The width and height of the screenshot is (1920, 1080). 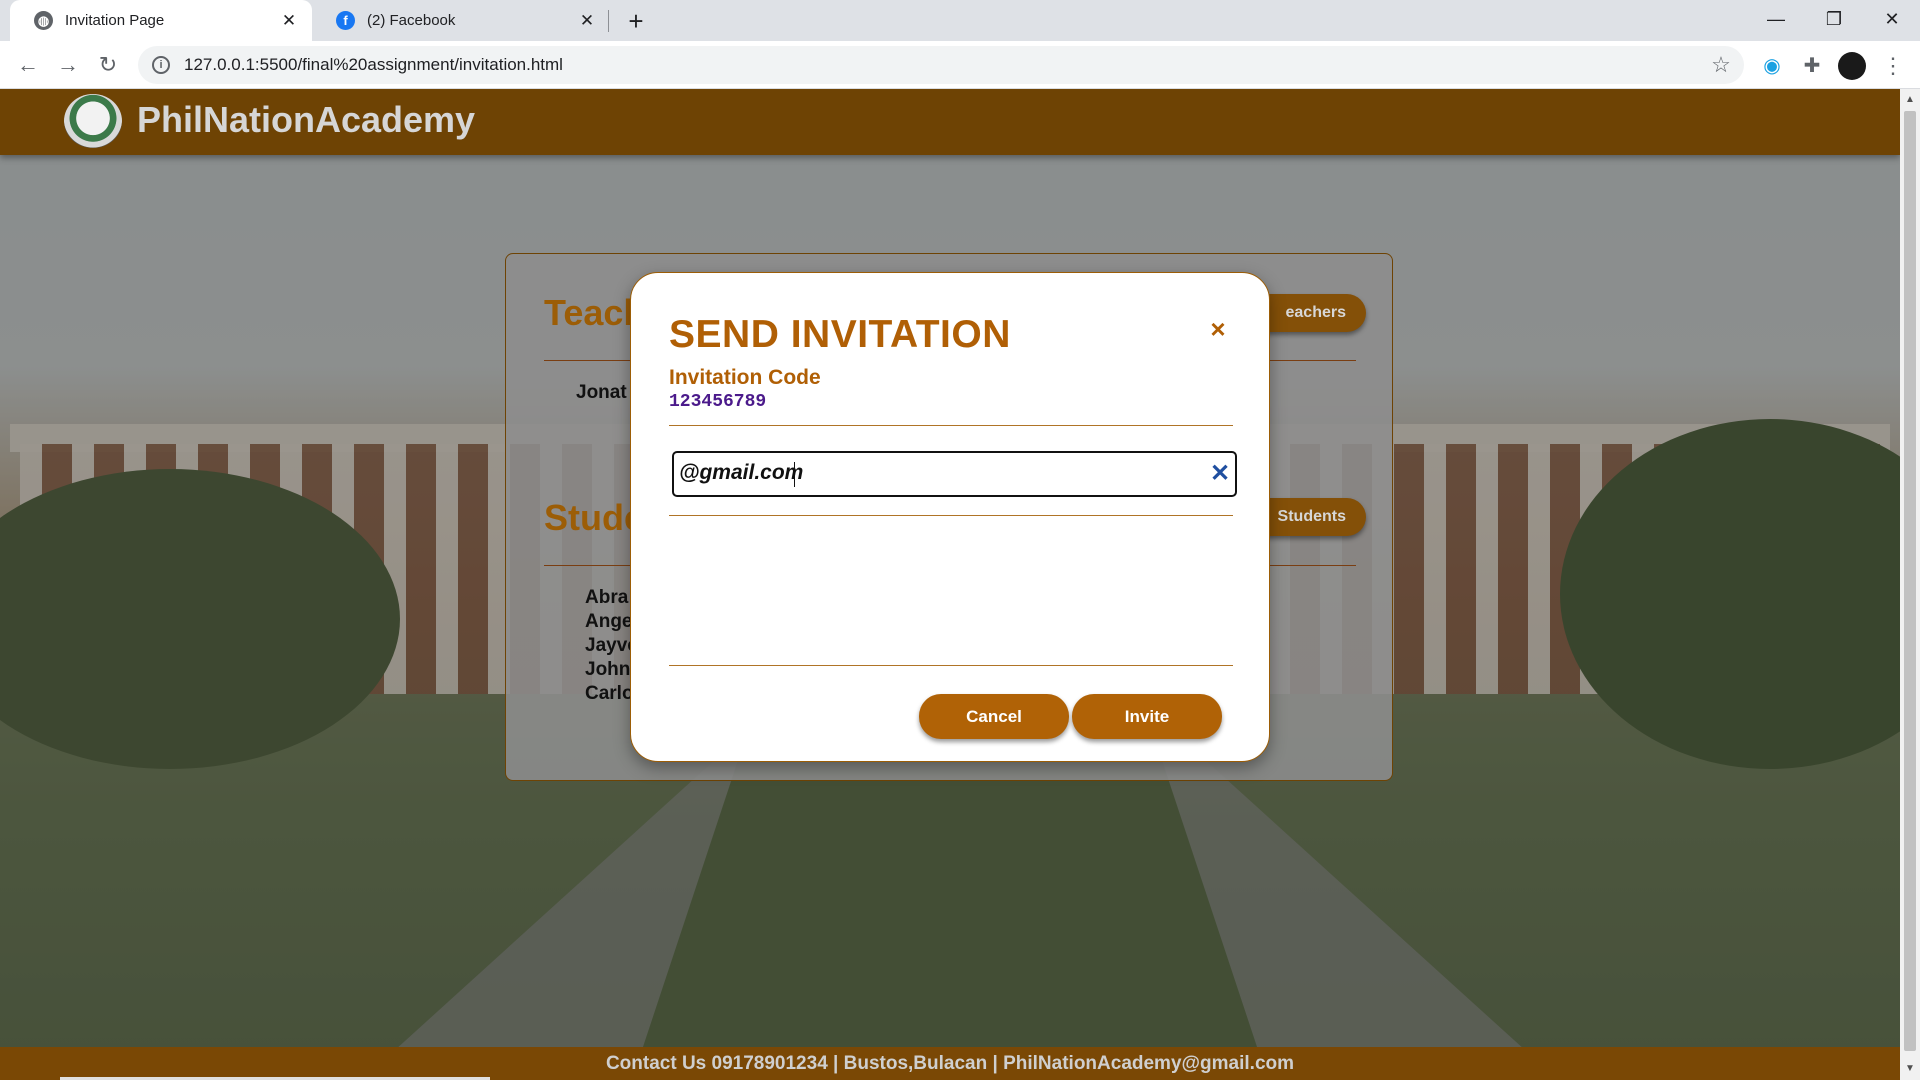 I want to click on globe-icon: ◍, so click(x=43, y=20).